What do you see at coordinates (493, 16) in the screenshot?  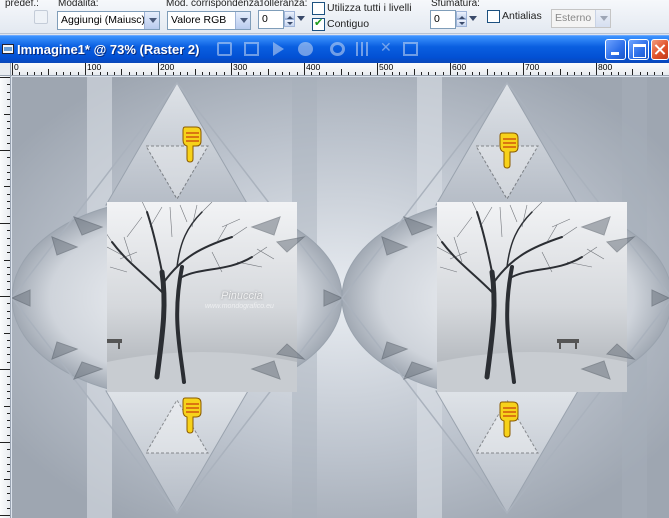 I see `antialias-checkbox` at bounding box center [493, 16].